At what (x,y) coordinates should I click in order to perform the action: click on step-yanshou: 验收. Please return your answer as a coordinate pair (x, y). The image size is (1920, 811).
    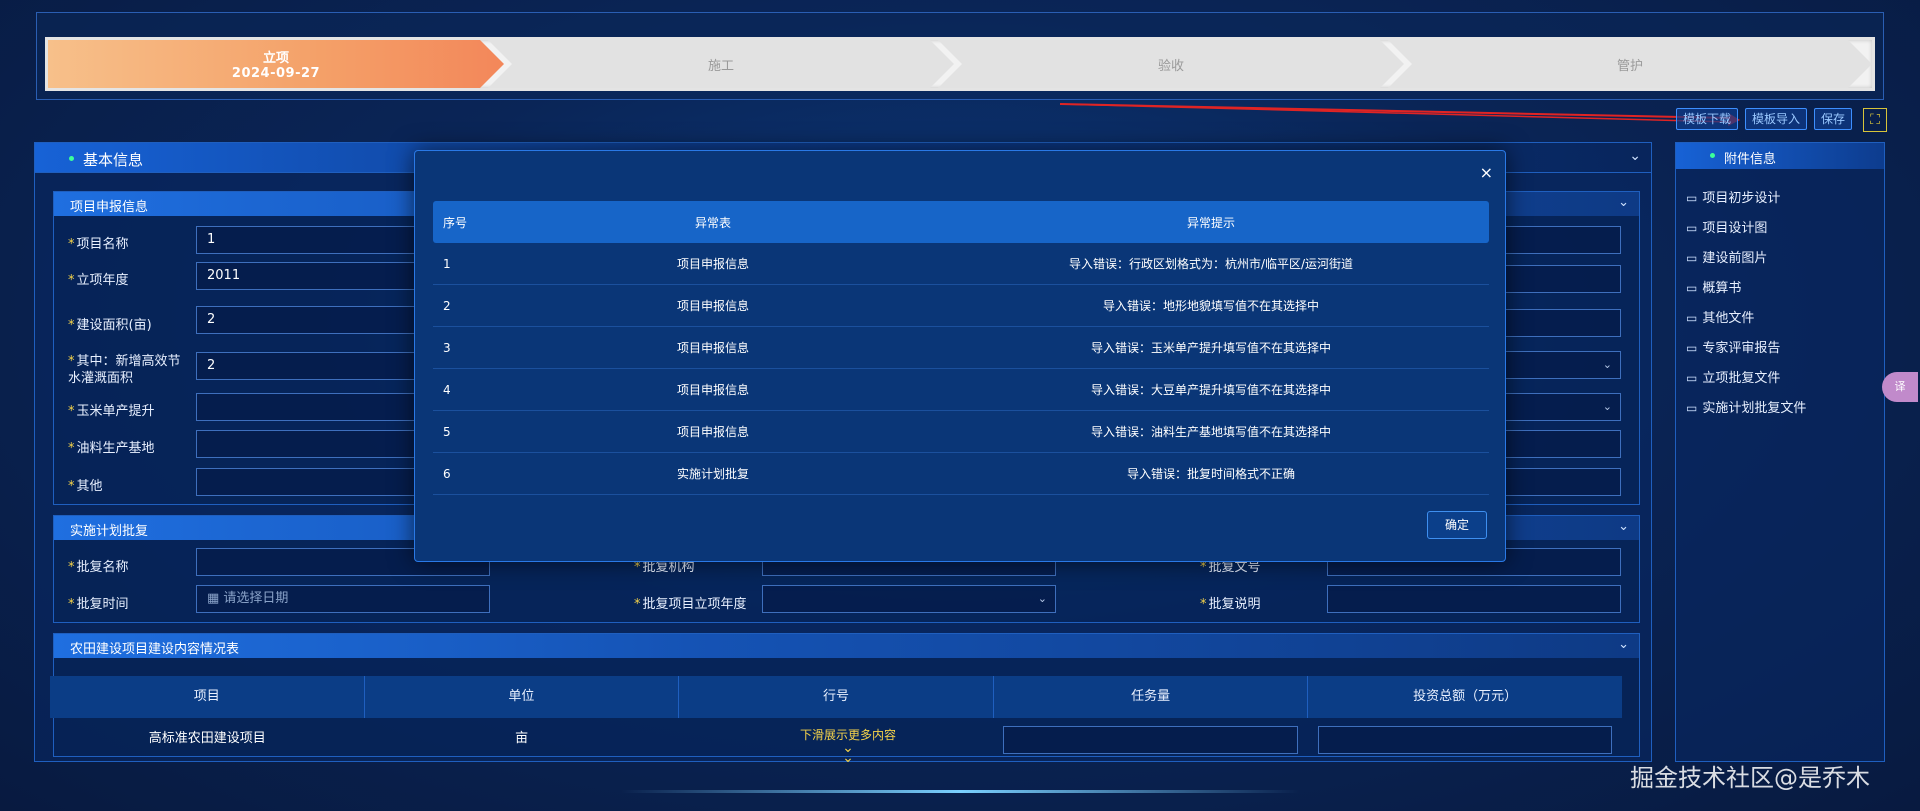
    Looking at the image, I should click on (1171, 64).